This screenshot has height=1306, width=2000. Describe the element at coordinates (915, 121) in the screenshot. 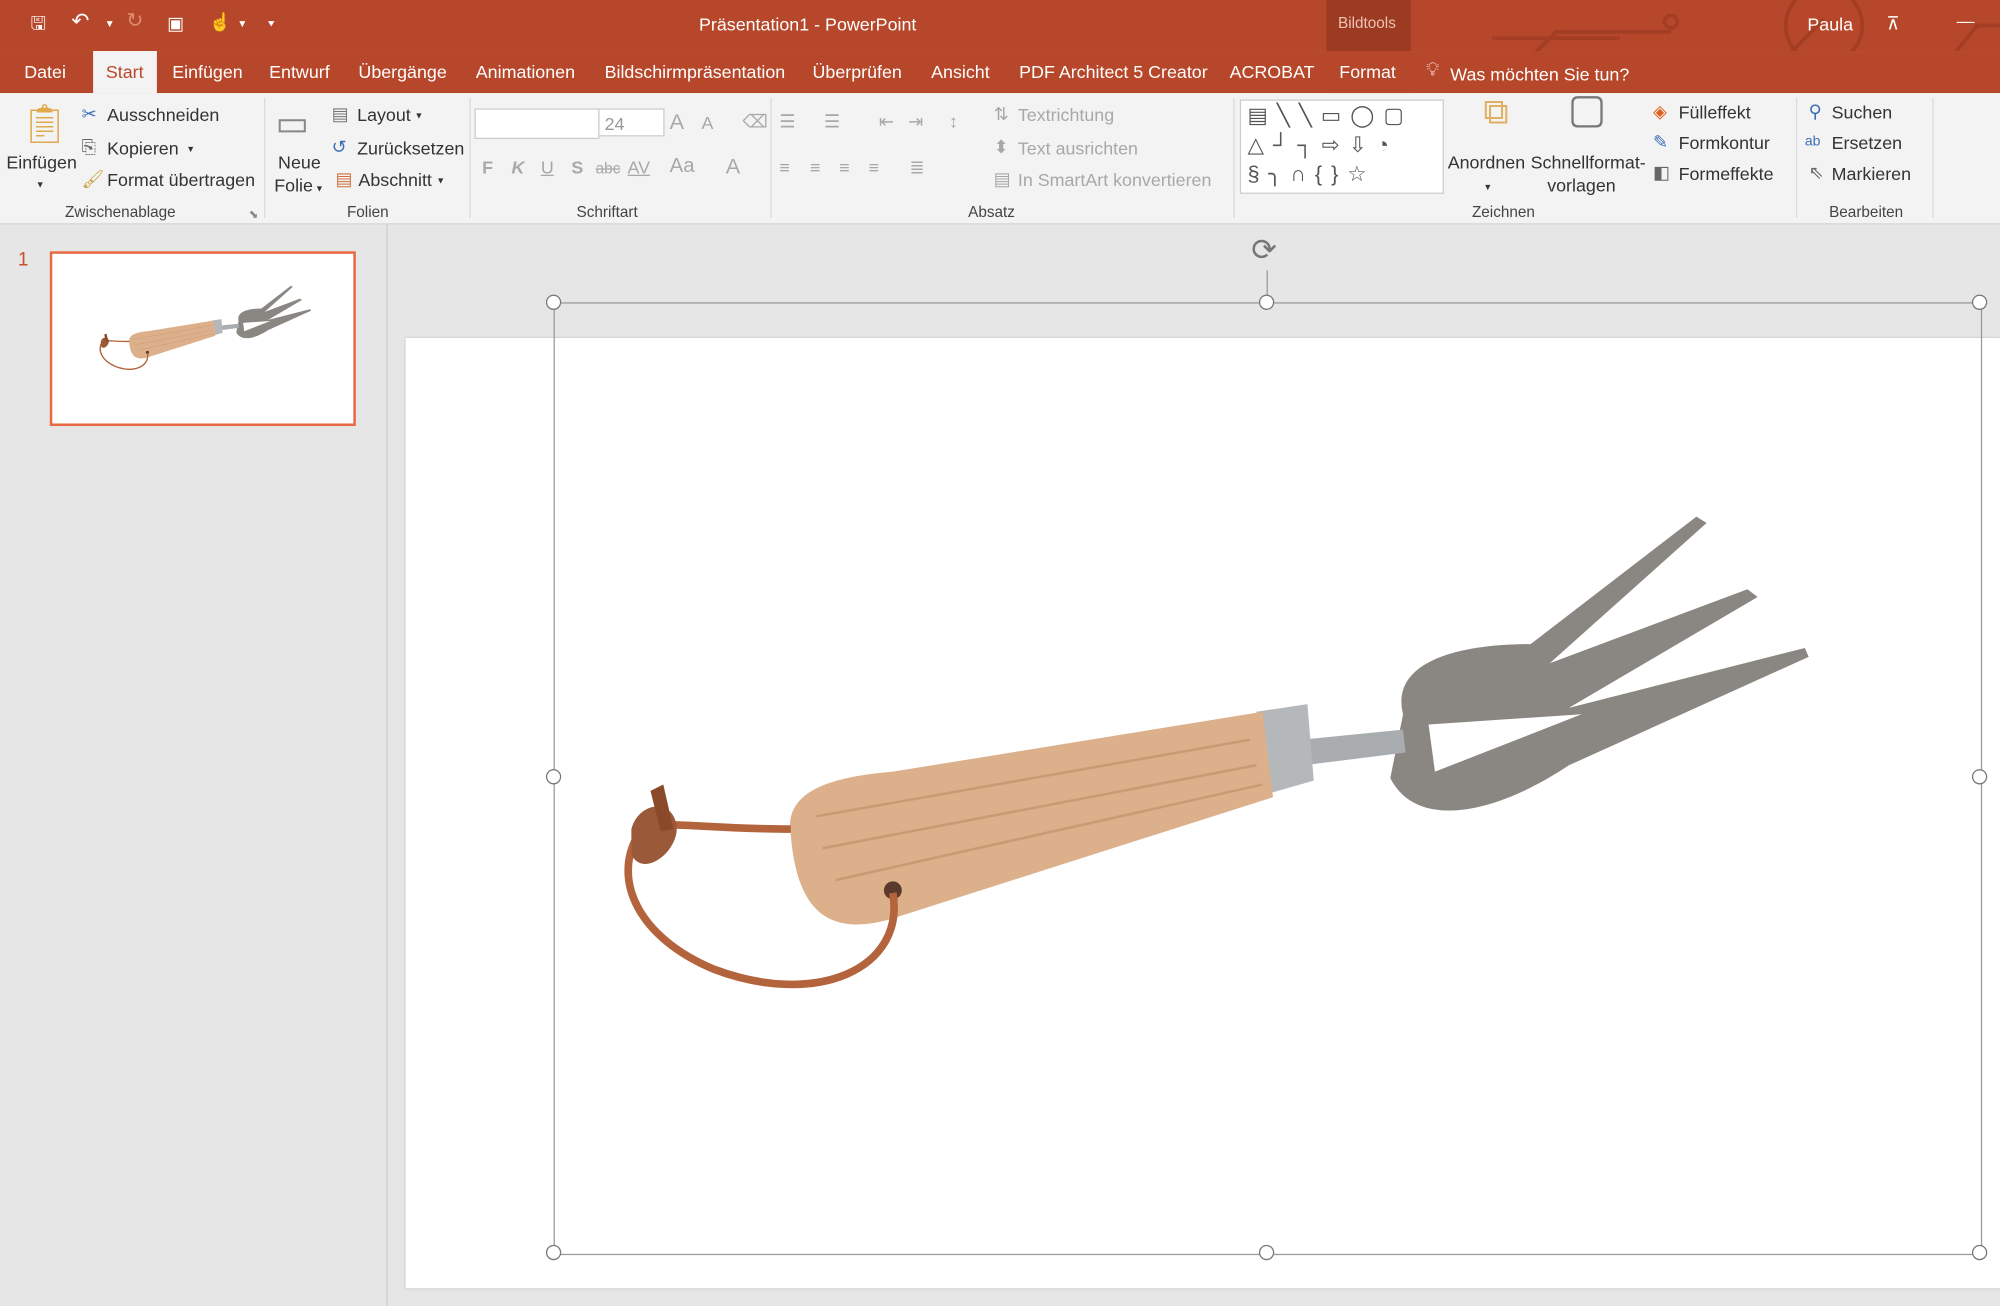

I see `increase-indent-icon: ⇥` at that location.